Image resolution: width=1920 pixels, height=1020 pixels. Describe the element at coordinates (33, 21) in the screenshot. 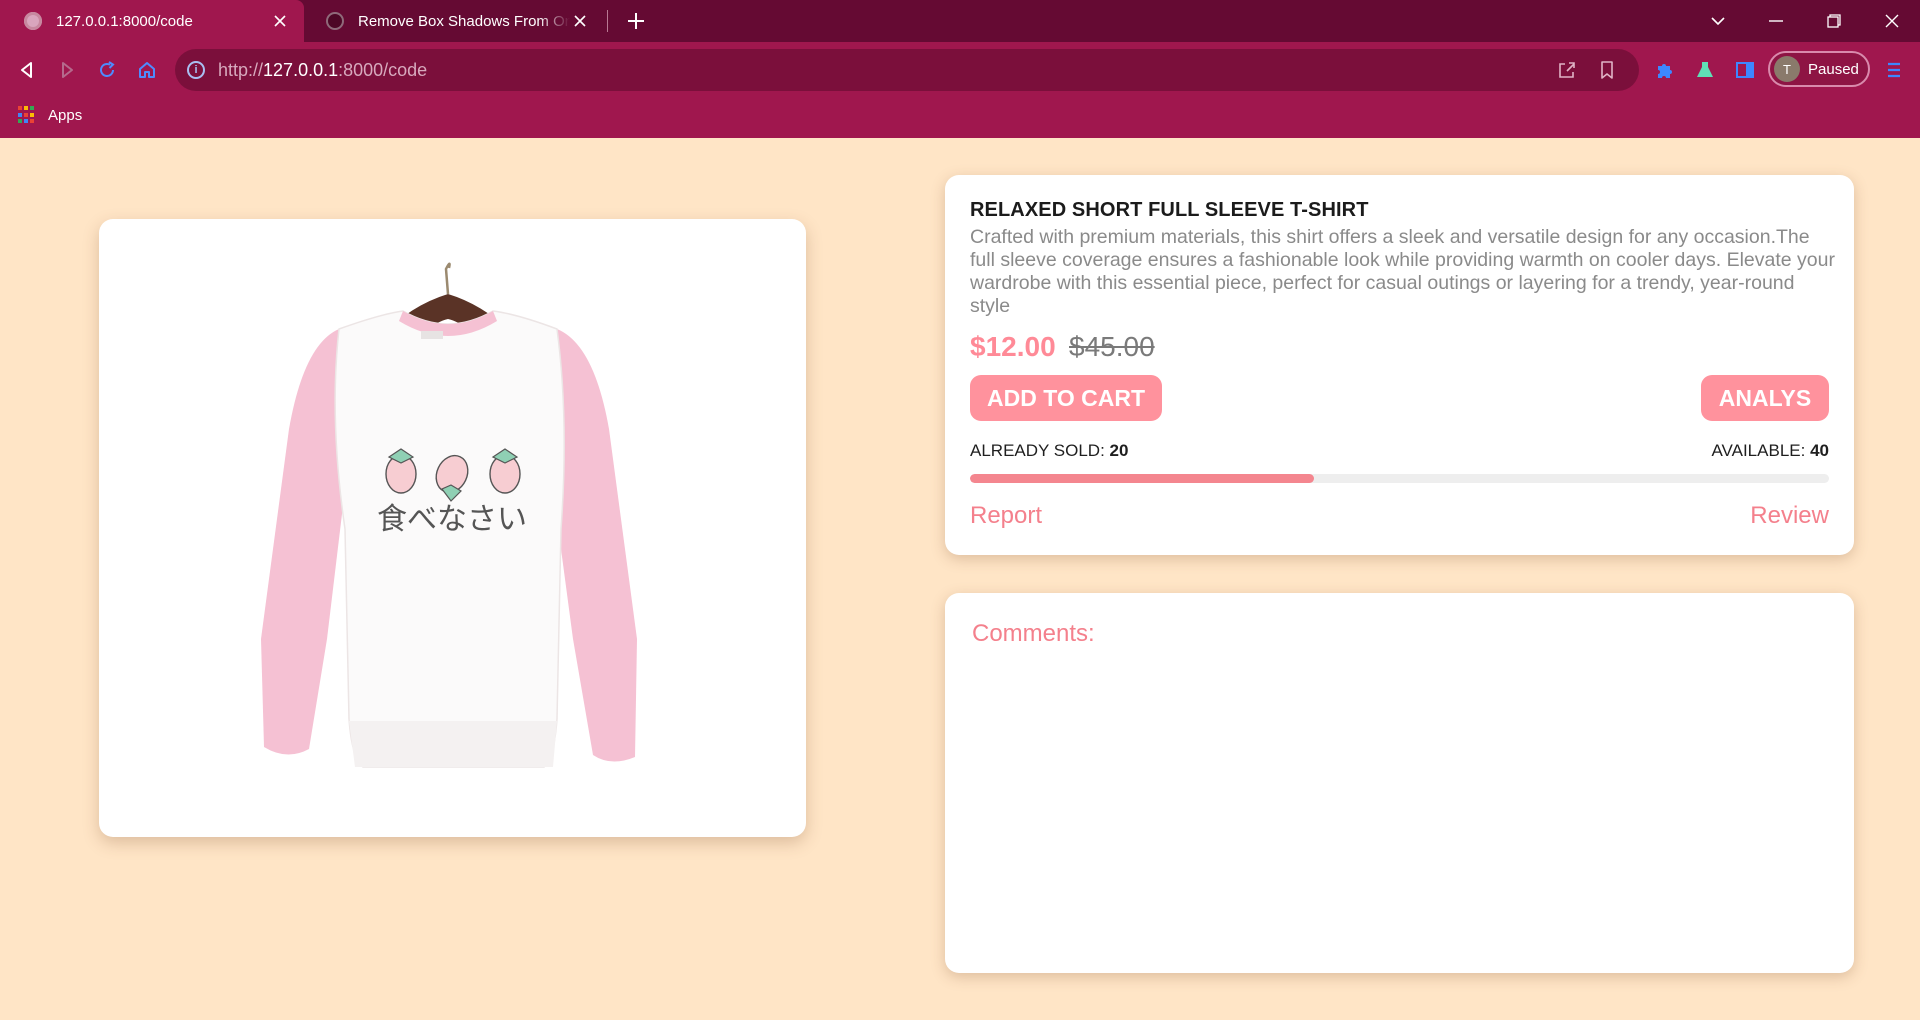

I see `globe-icon` at that location.